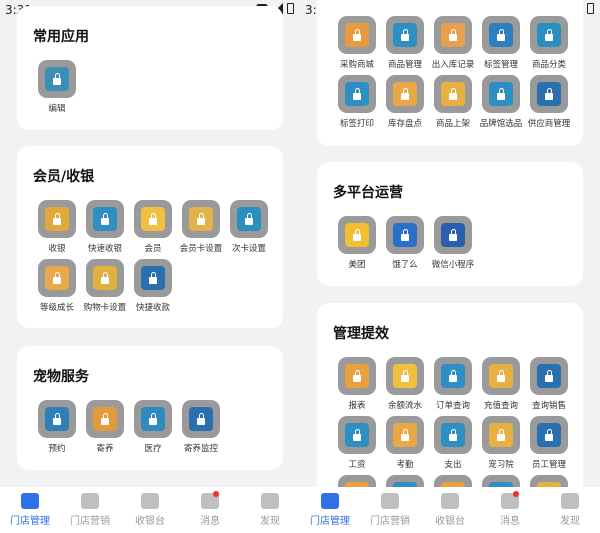 This screenshot has width=600, height=533. I want to click on app-item: 宠习院, so click(501, 444).